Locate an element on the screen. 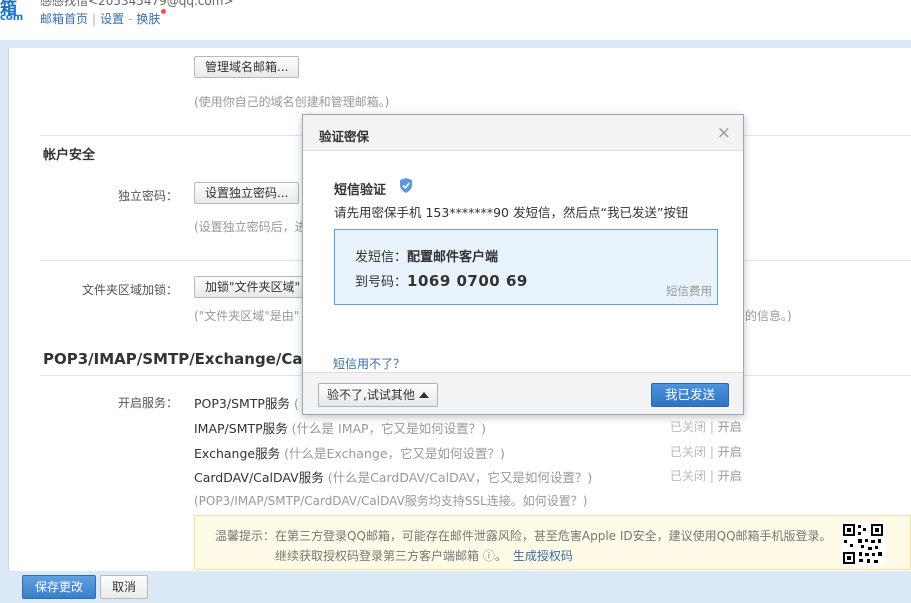 The width and height of the screenshot is (911, 603). service-name: IMAP/SMTP服务 is located at coordinates (241, 428).